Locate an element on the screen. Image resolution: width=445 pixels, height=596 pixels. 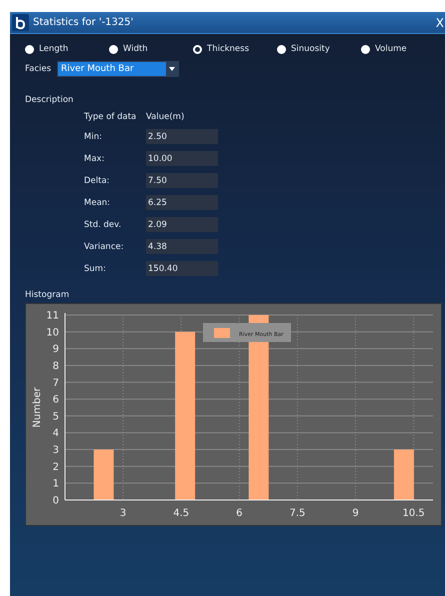
logo-icon is located at coordinates (20, 22).